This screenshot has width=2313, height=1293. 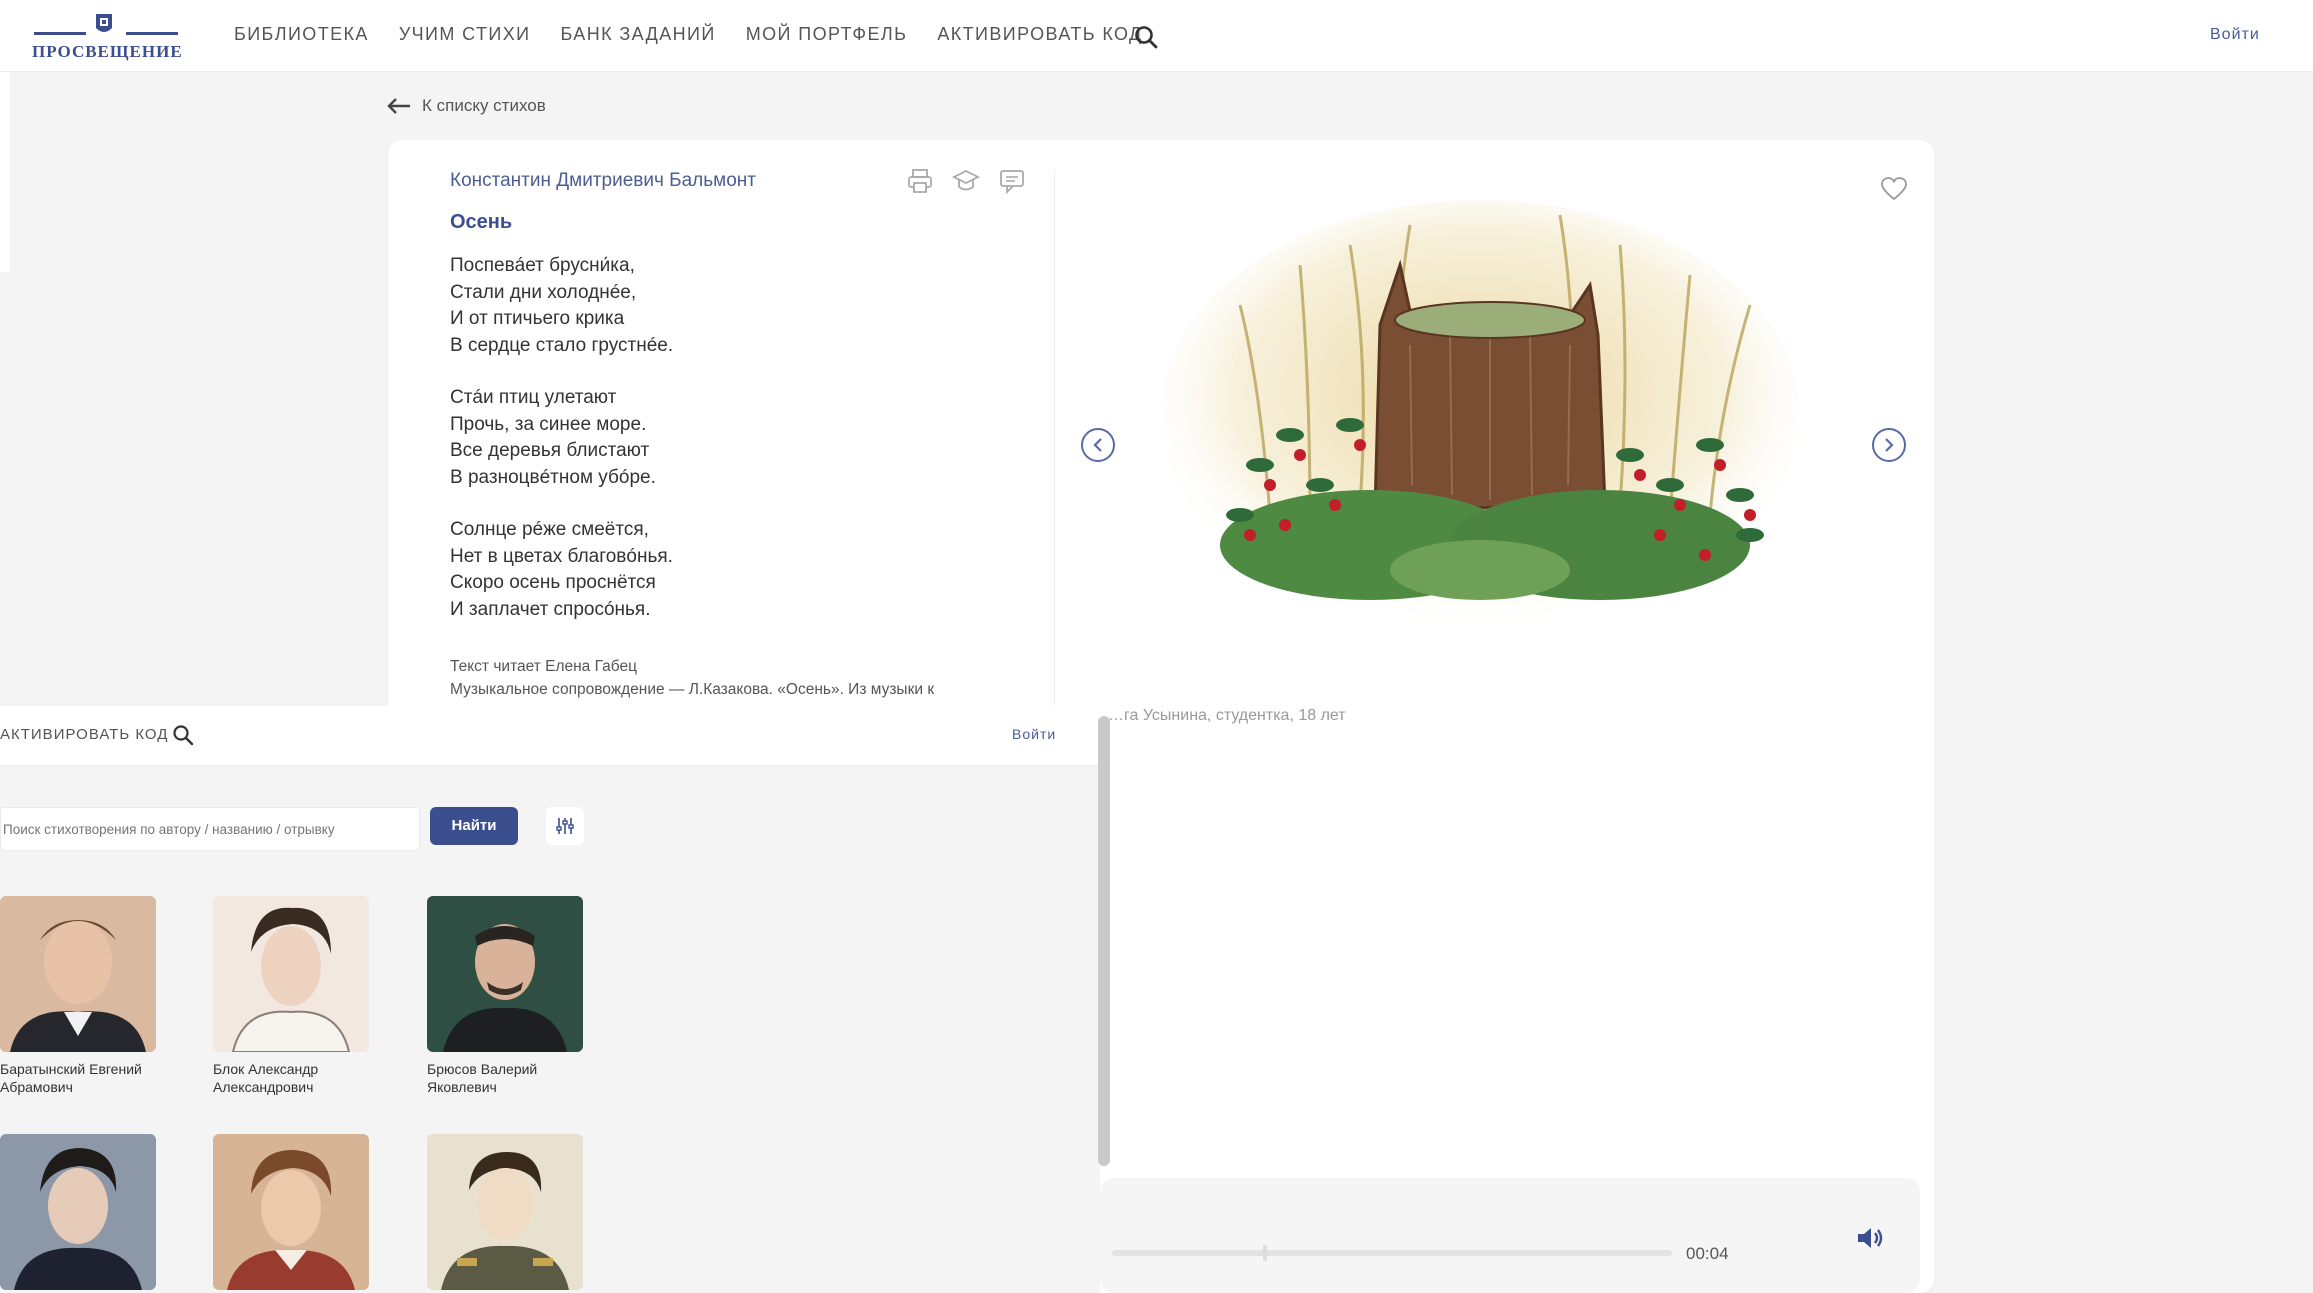 What do you see at coordinates (827, 34) in the screenshot?
I see `nav-my-portfolio: МОЙ ПОРТФЕЛЬ` at bounding box center [827, 34].